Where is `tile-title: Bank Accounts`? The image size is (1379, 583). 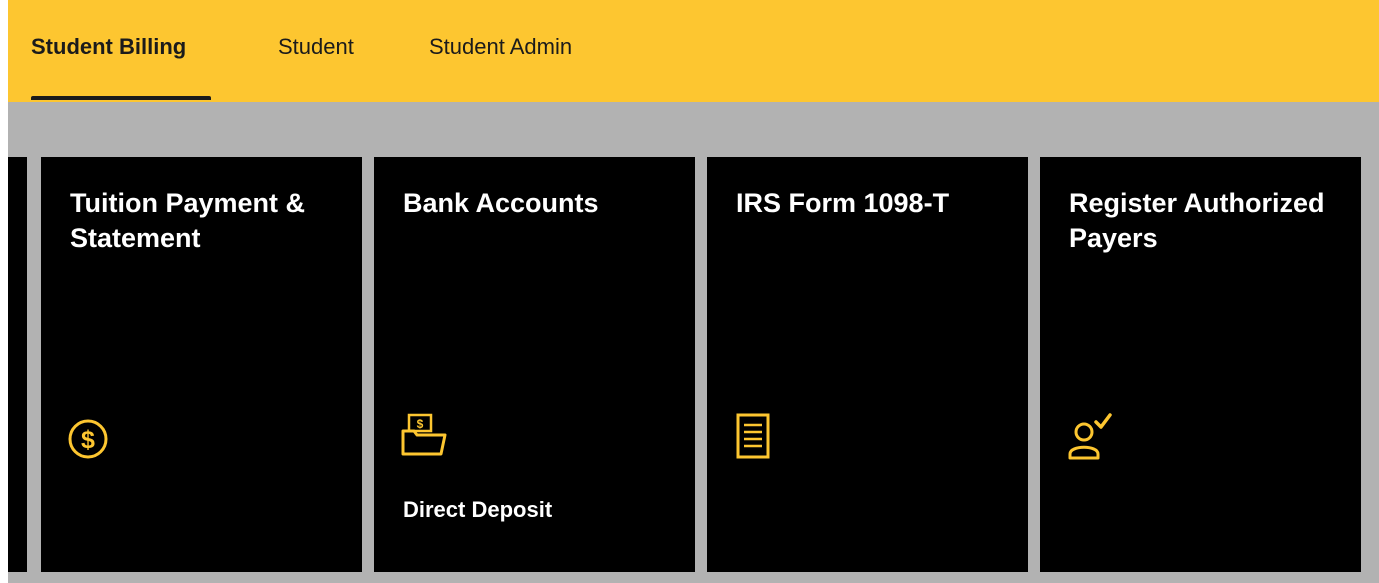
tile-title: Bank Accounts is located at coordinates (501, 203).